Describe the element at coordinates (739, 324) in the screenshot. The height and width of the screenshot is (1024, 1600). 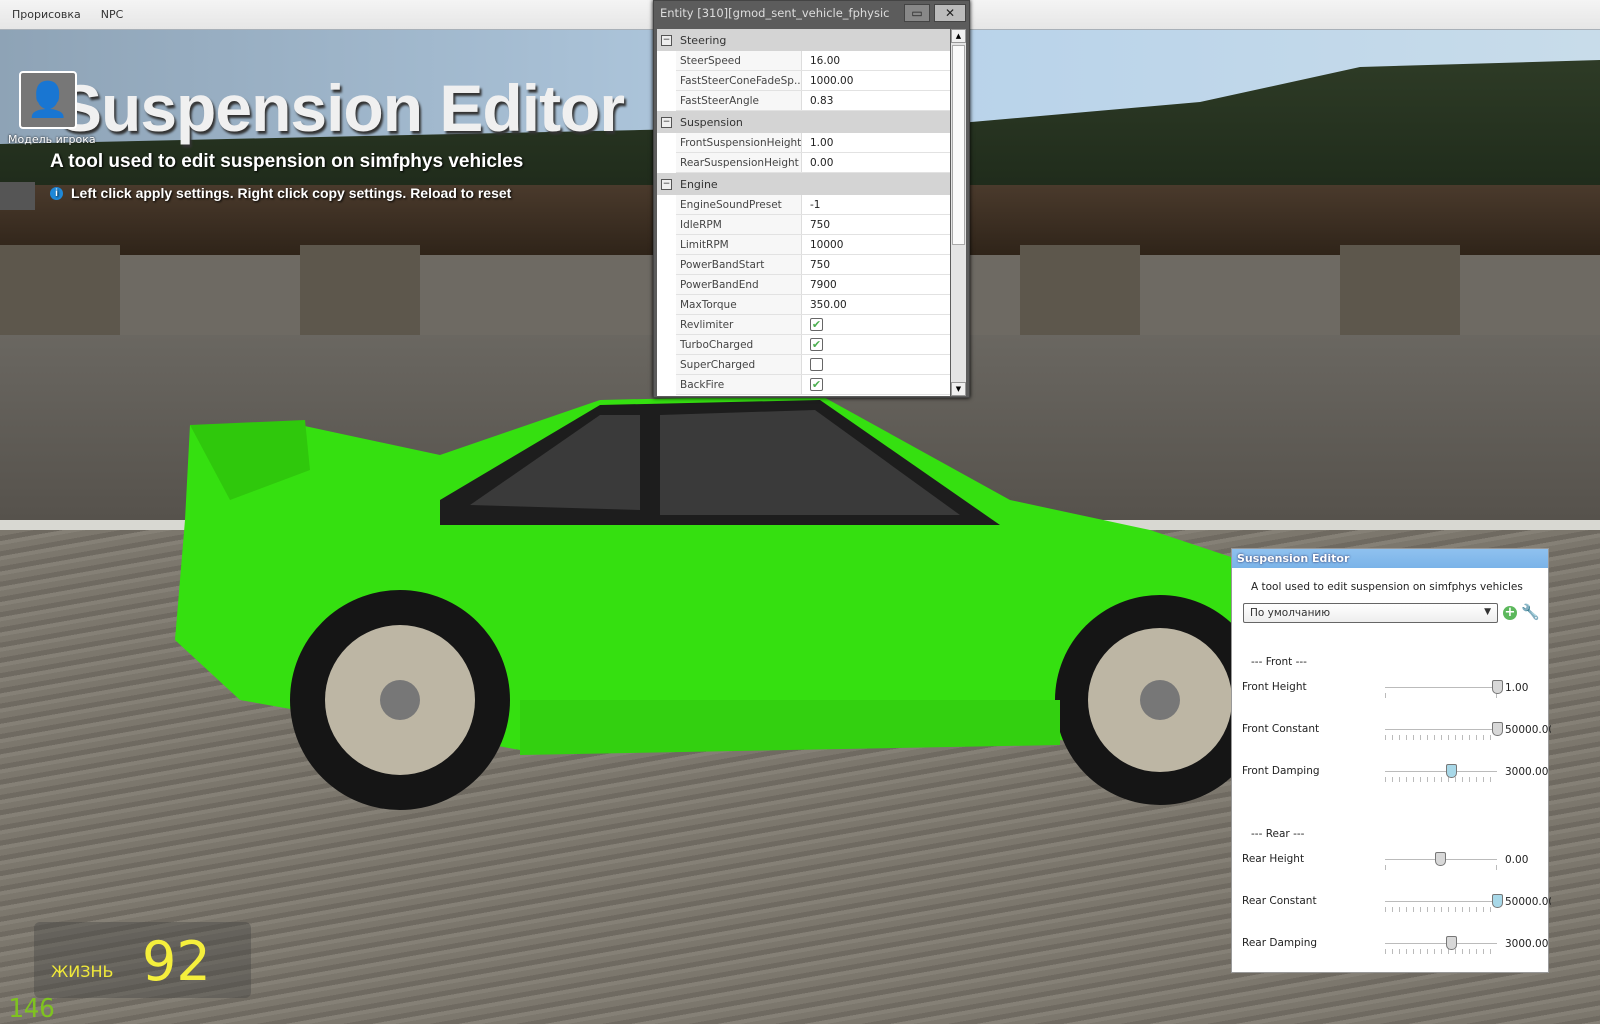
I see `property-key: Revlimiter` at that location.